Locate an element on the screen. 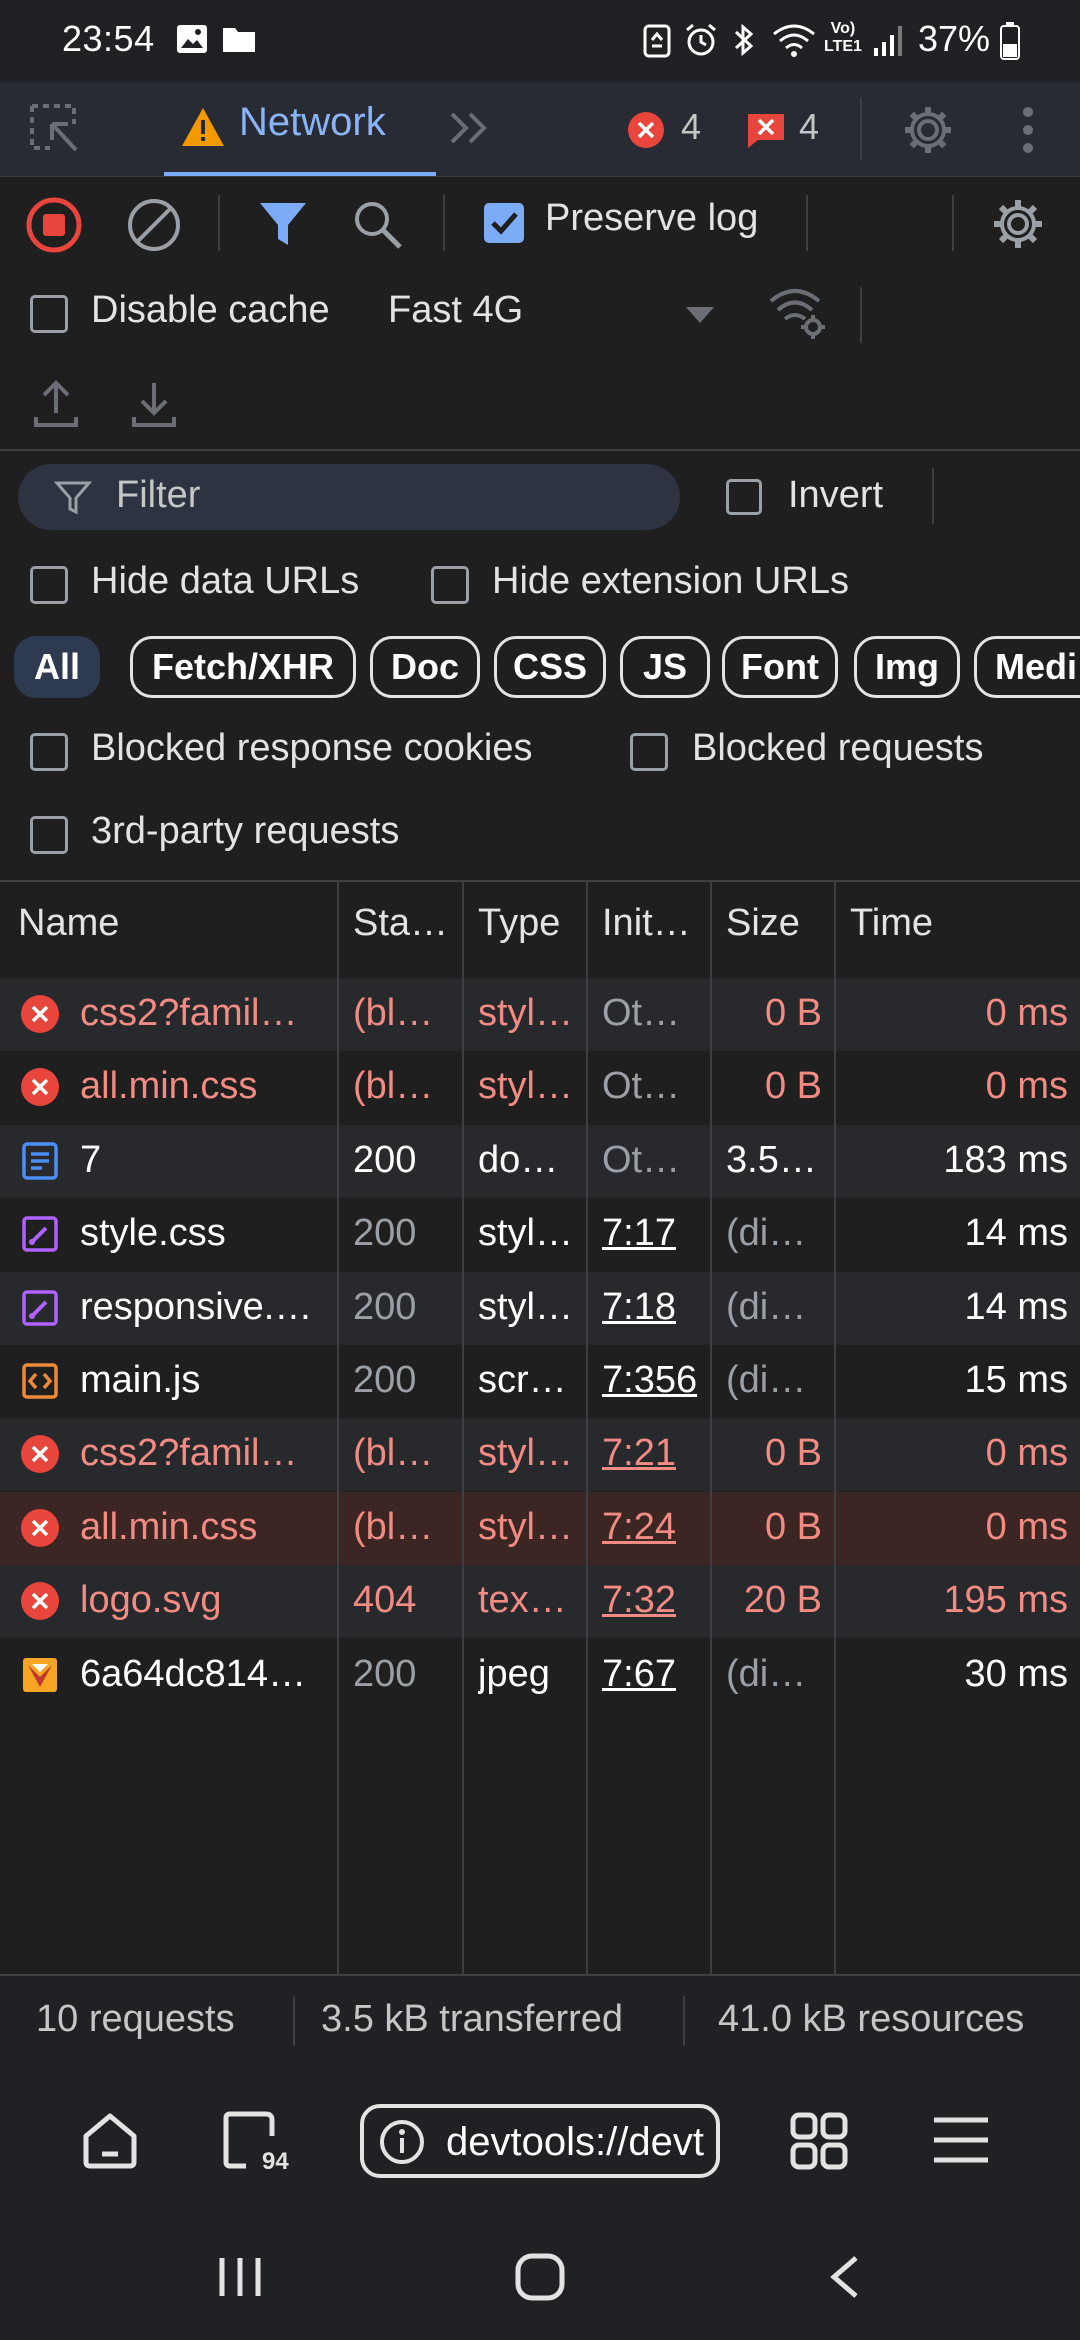 This screenshot has width=1080, height=2340. stop-recording-icon is located at coordinates (54, 225).